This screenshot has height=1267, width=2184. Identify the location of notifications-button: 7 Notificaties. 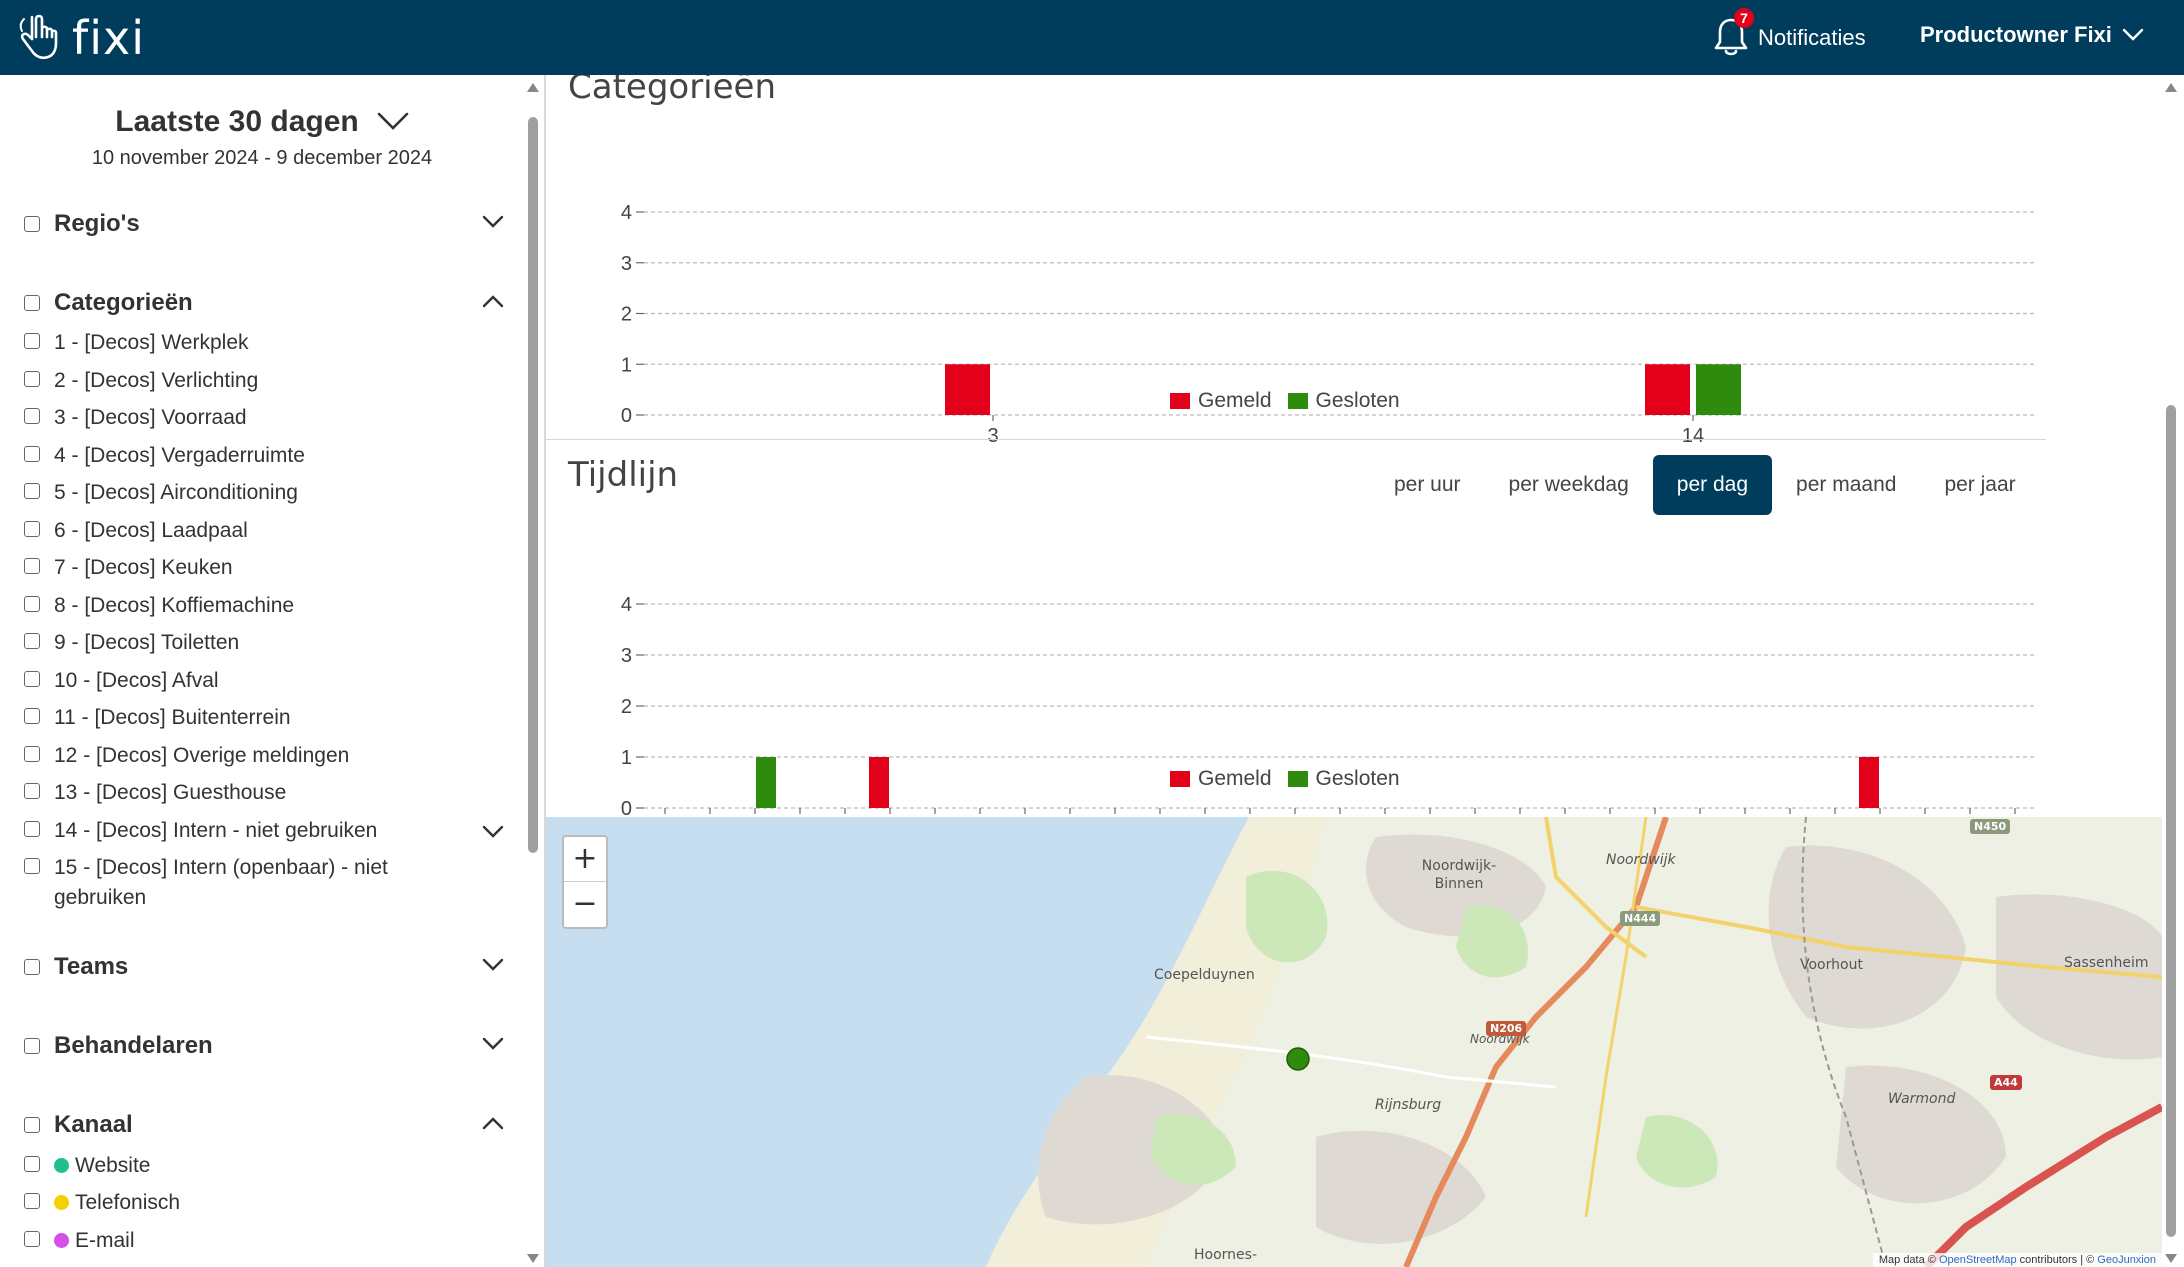
(1789, 34).